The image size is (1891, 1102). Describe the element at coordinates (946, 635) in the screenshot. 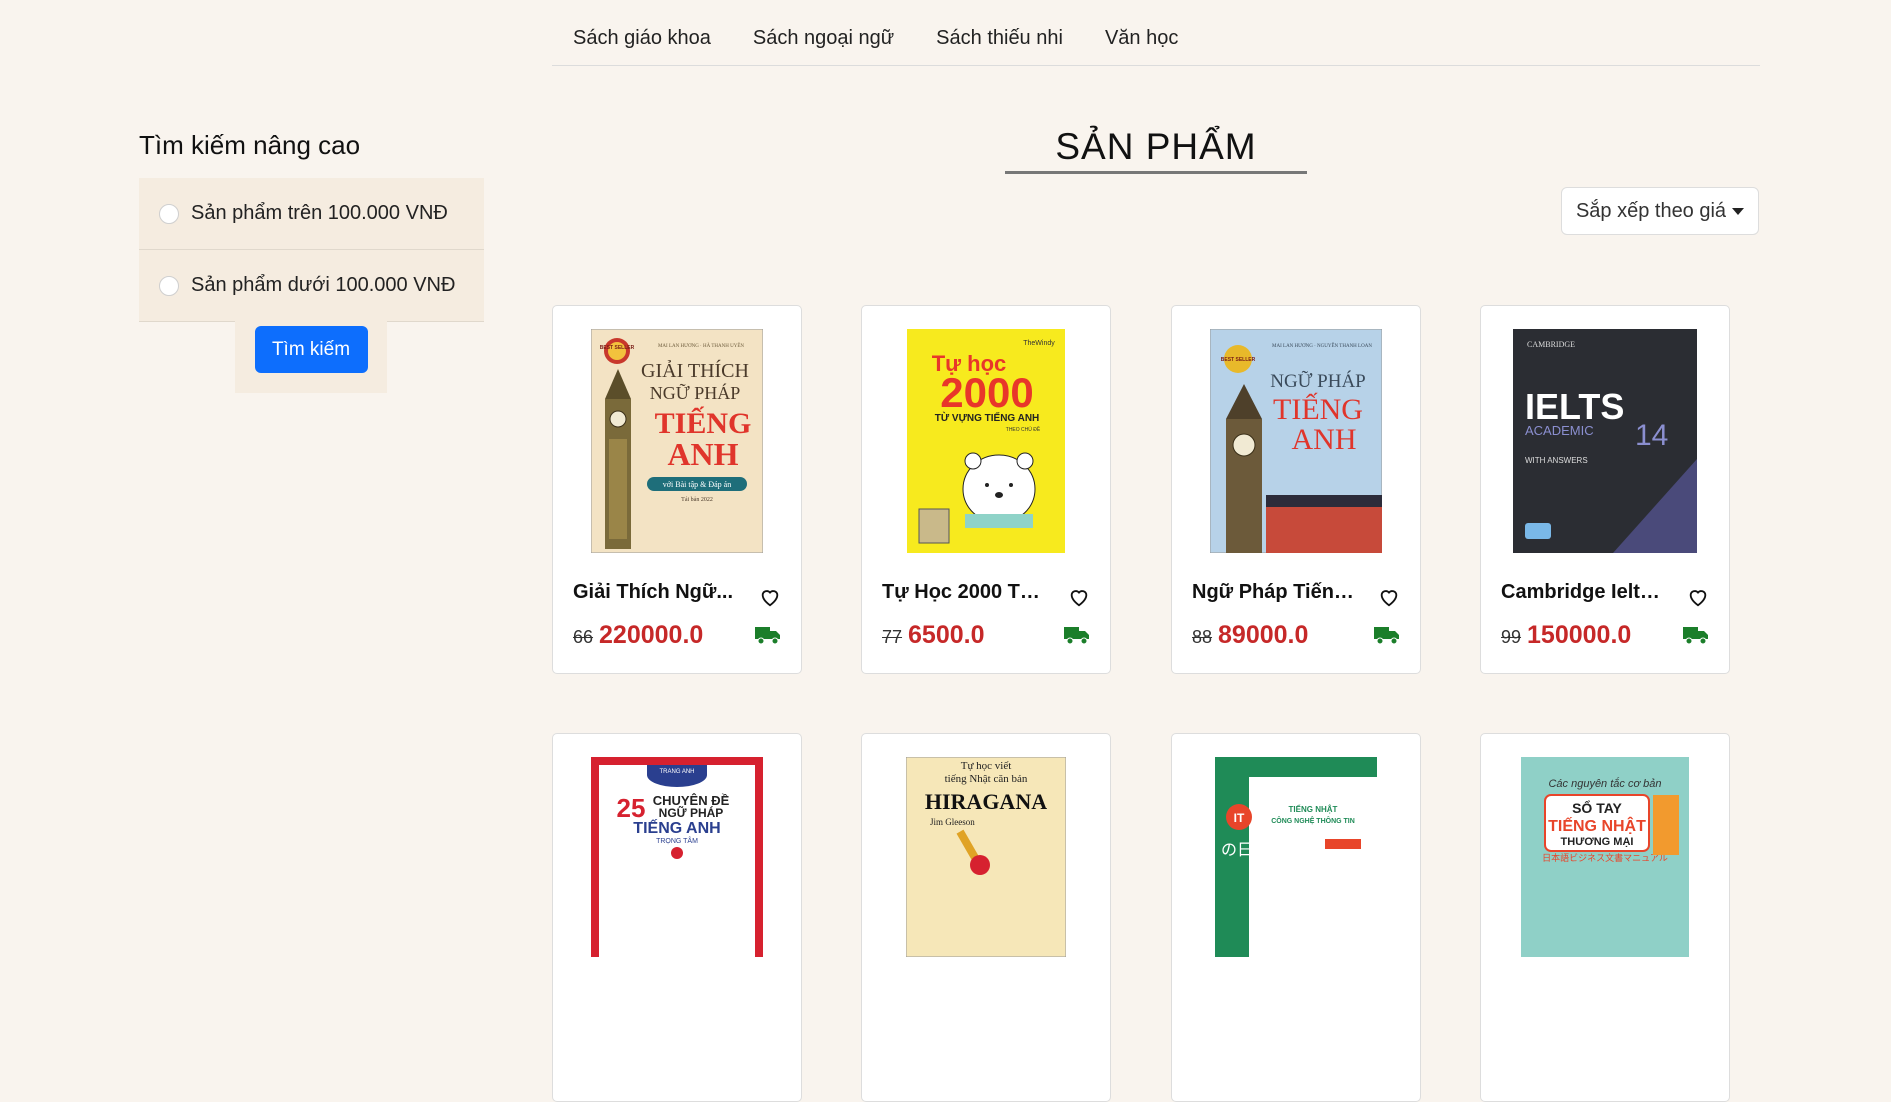

I see `current-price: 6500.0` at that location.